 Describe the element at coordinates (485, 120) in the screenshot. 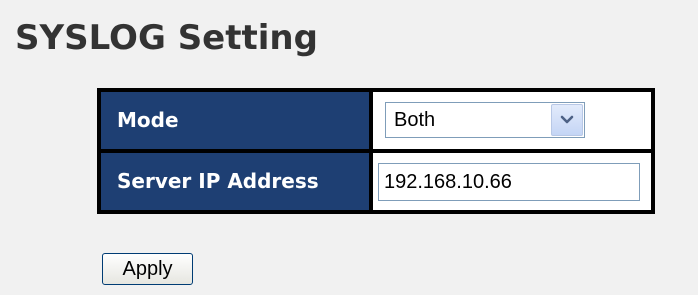

I see `mode-select: Both` at that location.